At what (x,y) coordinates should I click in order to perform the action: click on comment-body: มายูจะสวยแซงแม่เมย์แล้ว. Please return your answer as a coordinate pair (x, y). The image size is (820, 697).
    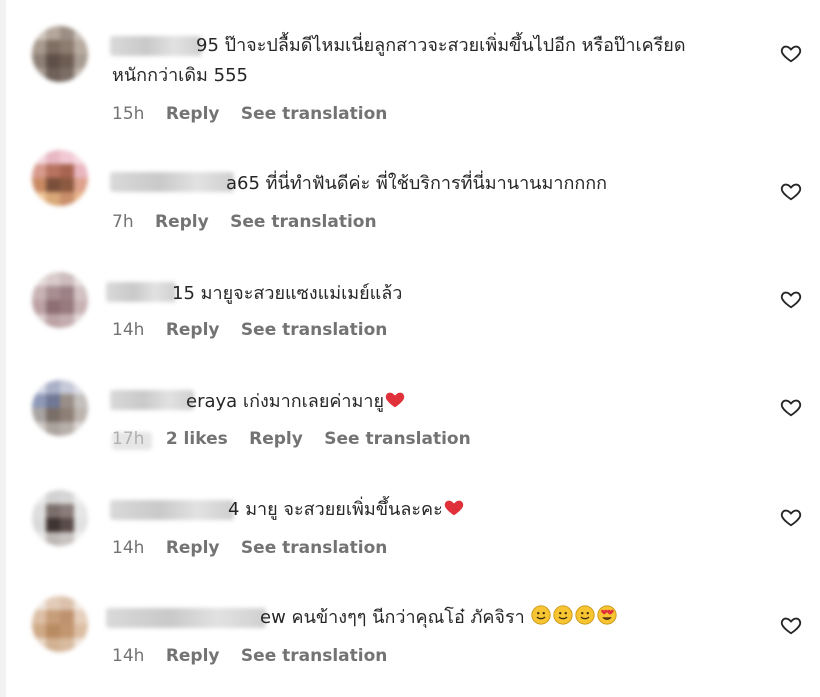
    Looking at the image, I should click on (301, 293).